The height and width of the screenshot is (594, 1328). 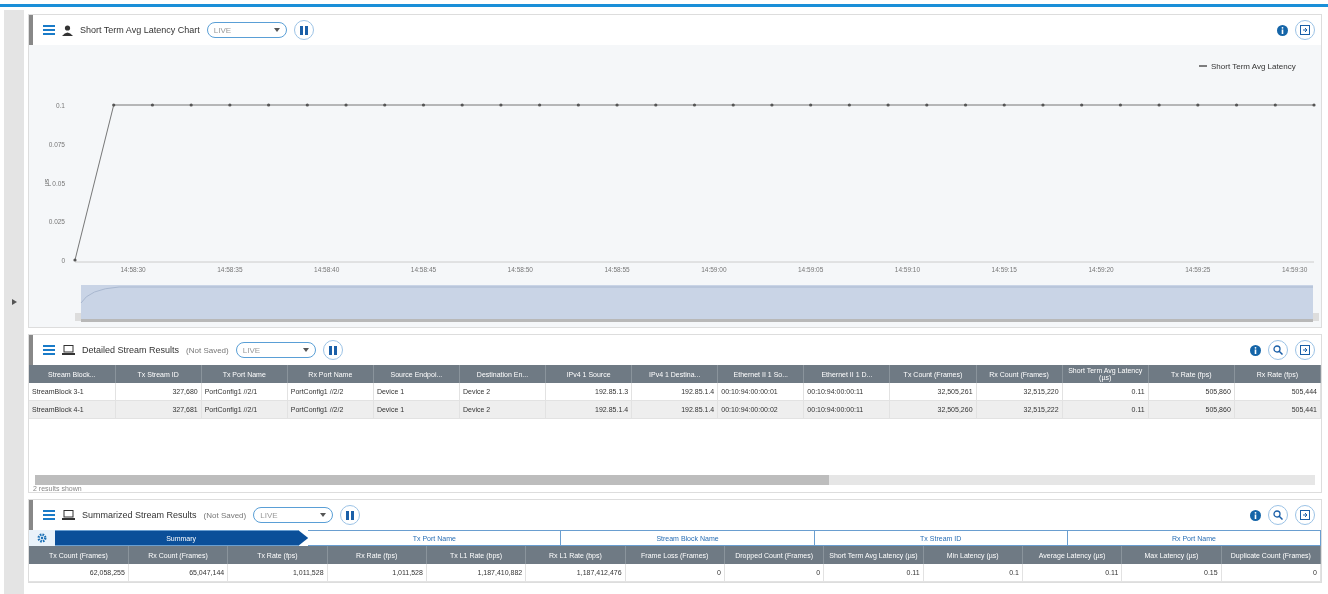 What do you see at coordinates (131, 350) in the screenshot?
I see `panel-title: Detailed Stream Results` at bounding box center [131, 350].